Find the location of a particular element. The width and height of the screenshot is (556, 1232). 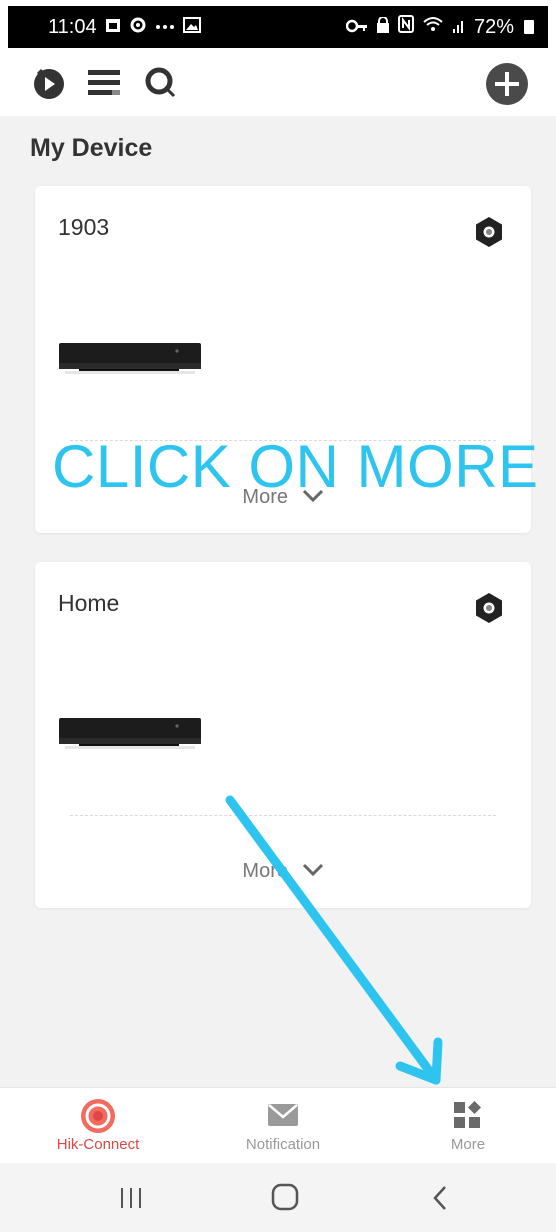

system-nav-bar is located at coordinates (278, 1197).